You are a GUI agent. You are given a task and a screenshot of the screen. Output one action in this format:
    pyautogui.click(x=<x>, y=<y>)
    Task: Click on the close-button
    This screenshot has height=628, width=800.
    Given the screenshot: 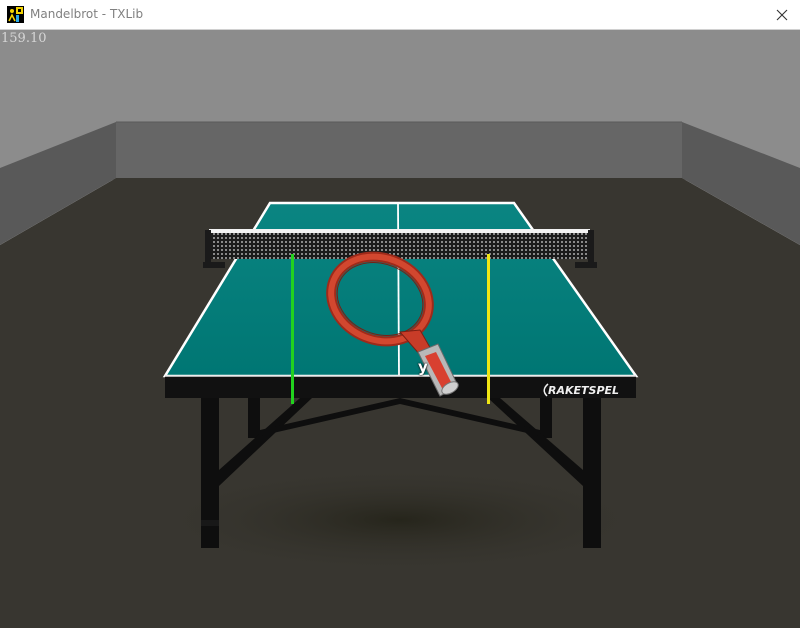 What is the action you would take?
    pyautogui.click(x=782, y=14)
    